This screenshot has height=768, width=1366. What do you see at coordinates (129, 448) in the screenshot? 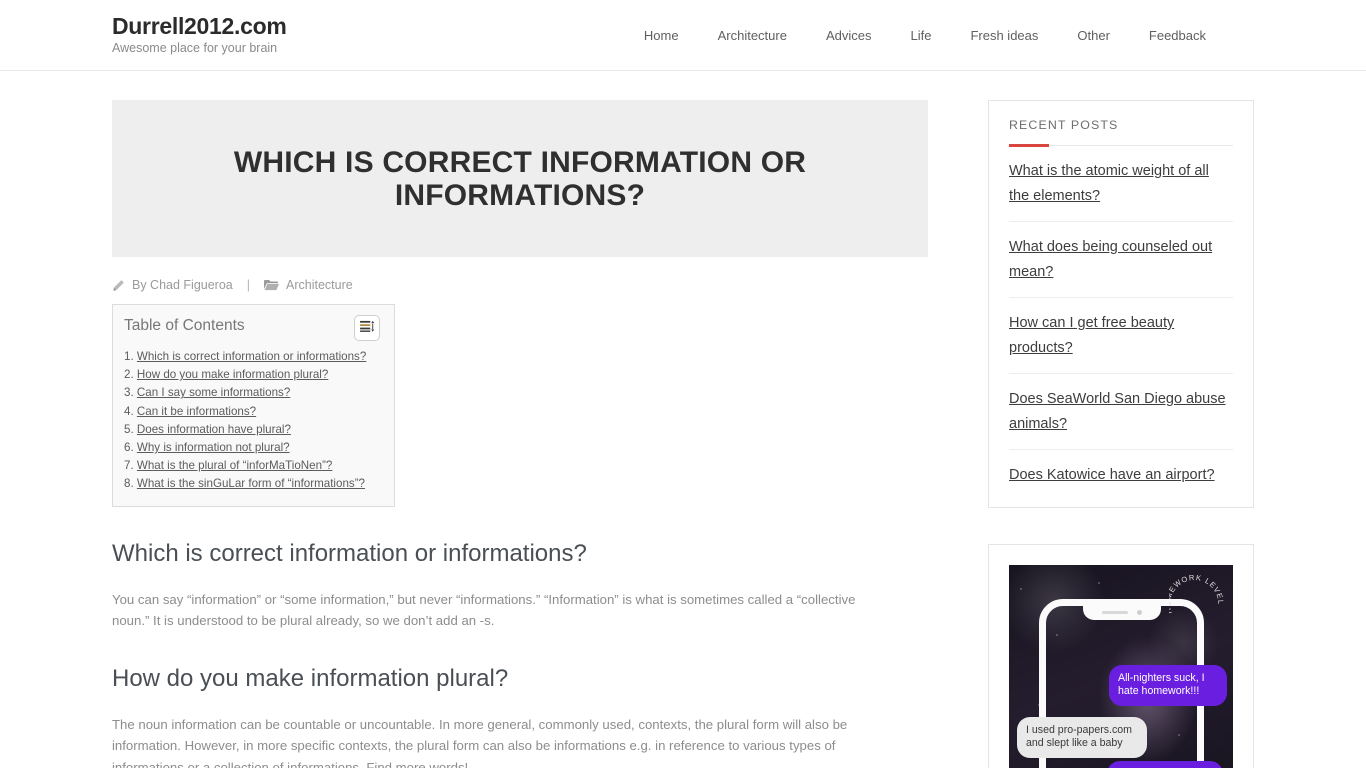
I see `toc-item-number: 6.` at bounding box center [129, 448].